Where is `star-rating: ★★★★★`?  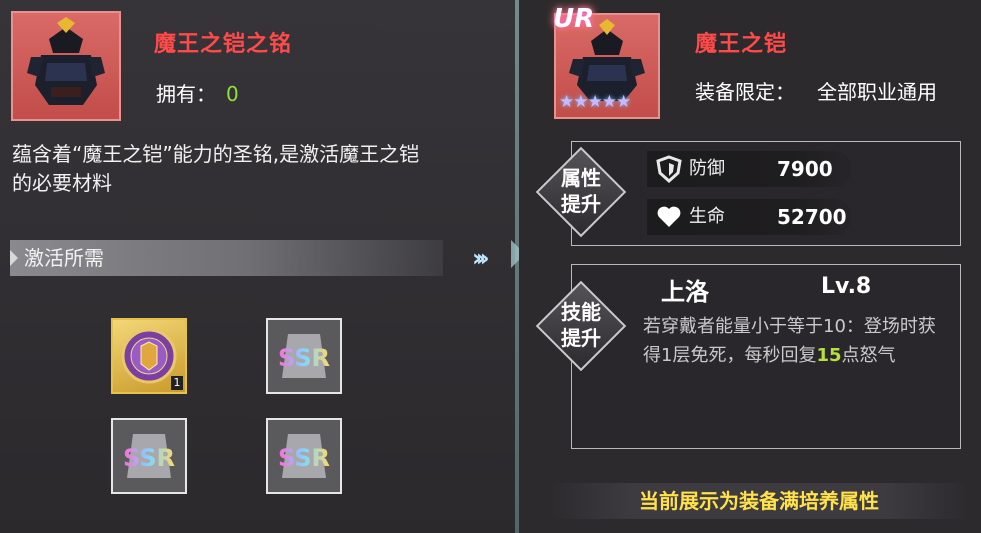
star-rating: ★★★★★ is located at coordinates (595, 102).